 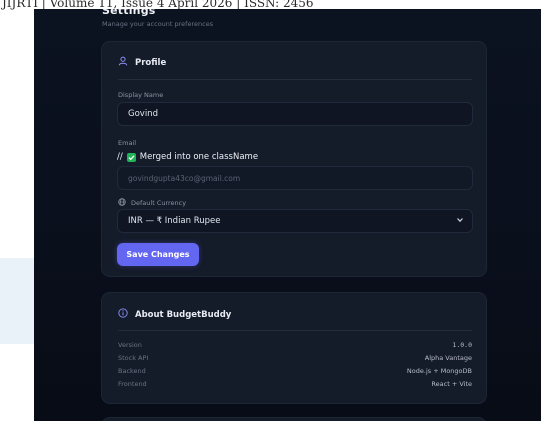 What do you see at coordinates (295, 114) in the screenshot?
I see `display-name-input: Govind` at bounding box center [295, 114].